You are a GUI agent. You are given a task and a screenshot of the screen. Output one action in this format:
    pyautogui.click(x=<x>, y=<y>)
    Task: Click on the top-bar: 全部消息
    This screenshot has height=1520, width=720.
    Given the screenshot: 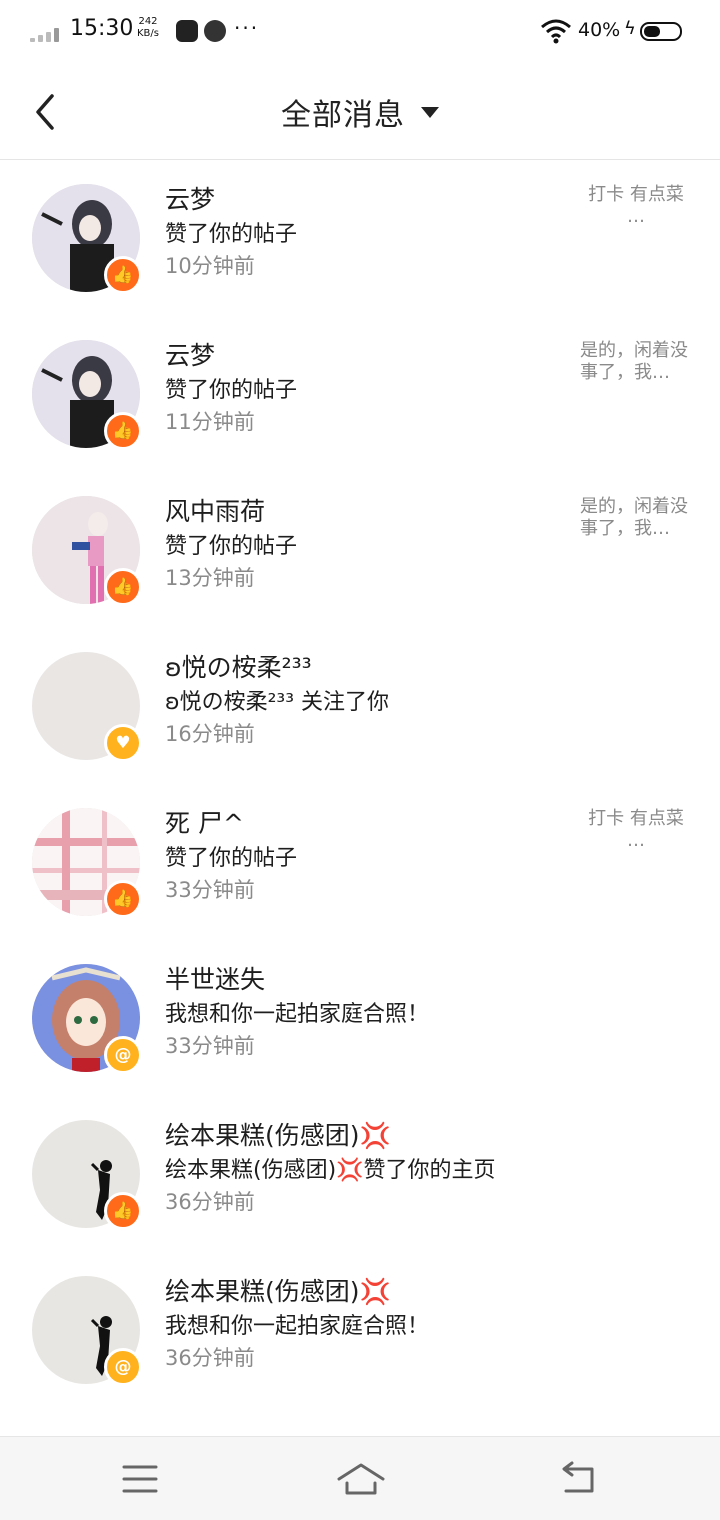 What is the action you would take?
    pyautogui.click(x=360, y=112)
    